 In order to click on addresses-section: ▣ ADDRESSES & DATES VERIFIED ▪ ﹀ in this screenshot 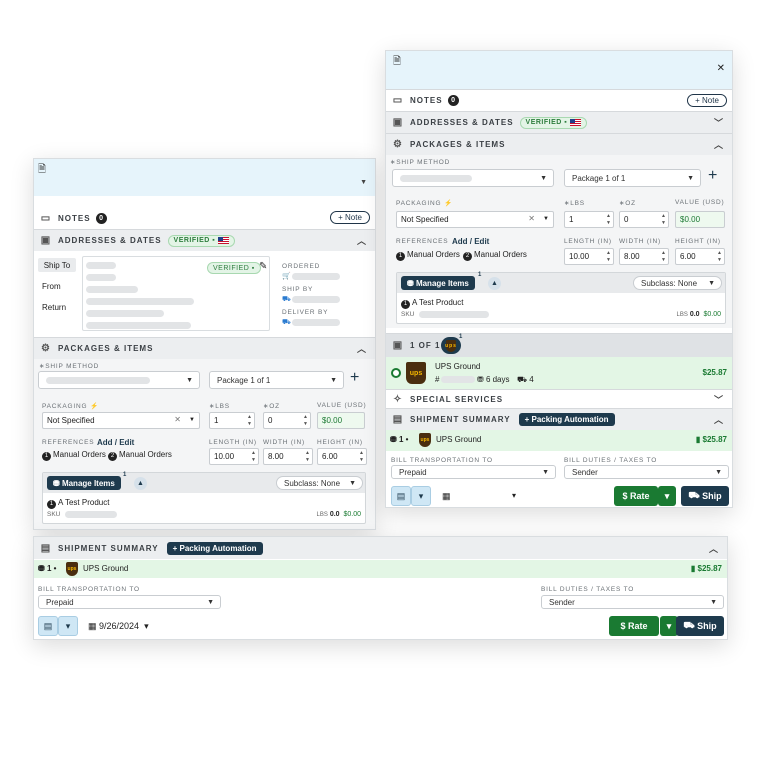, I will do `click(559, 122)`.